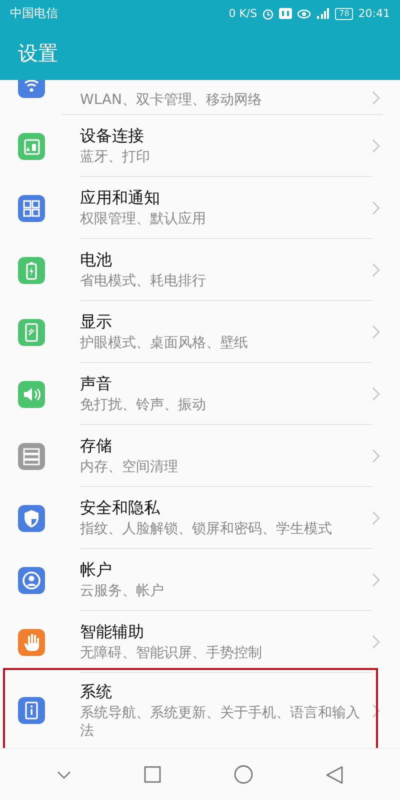  I want to click on setting-title: 存储, so click(96, 445).